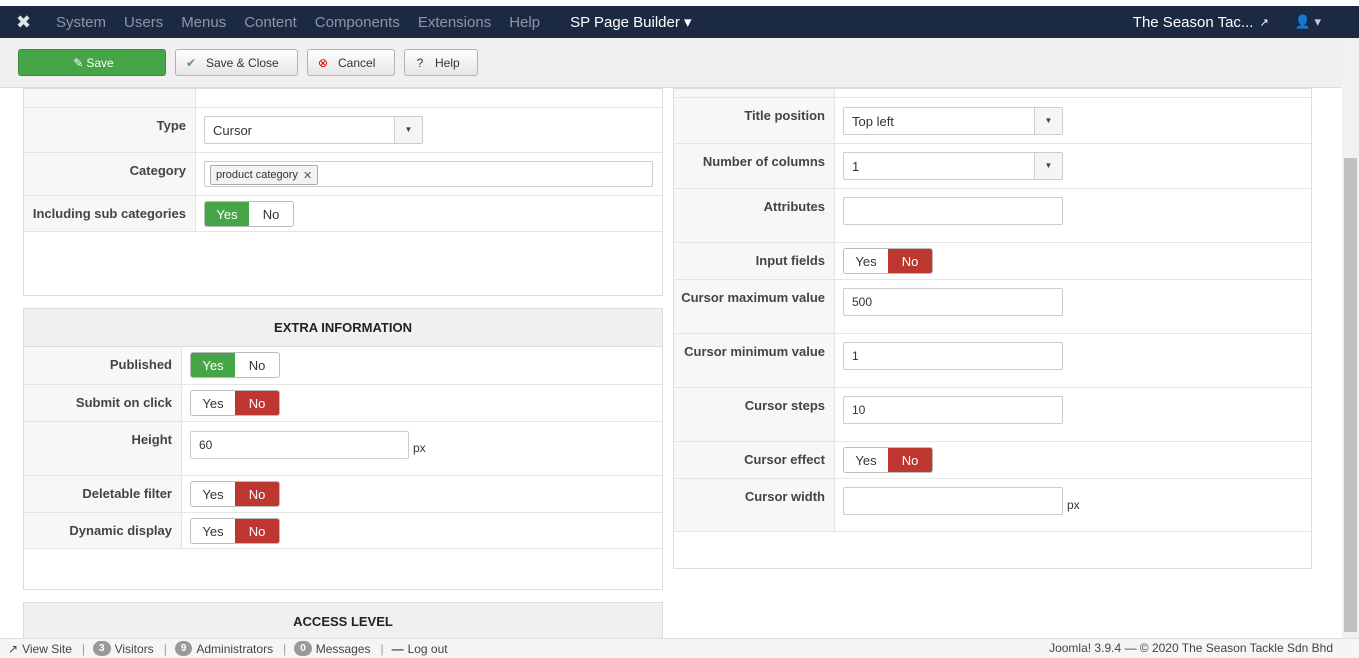  I want to click on height-input: 60, so click(299, 445).